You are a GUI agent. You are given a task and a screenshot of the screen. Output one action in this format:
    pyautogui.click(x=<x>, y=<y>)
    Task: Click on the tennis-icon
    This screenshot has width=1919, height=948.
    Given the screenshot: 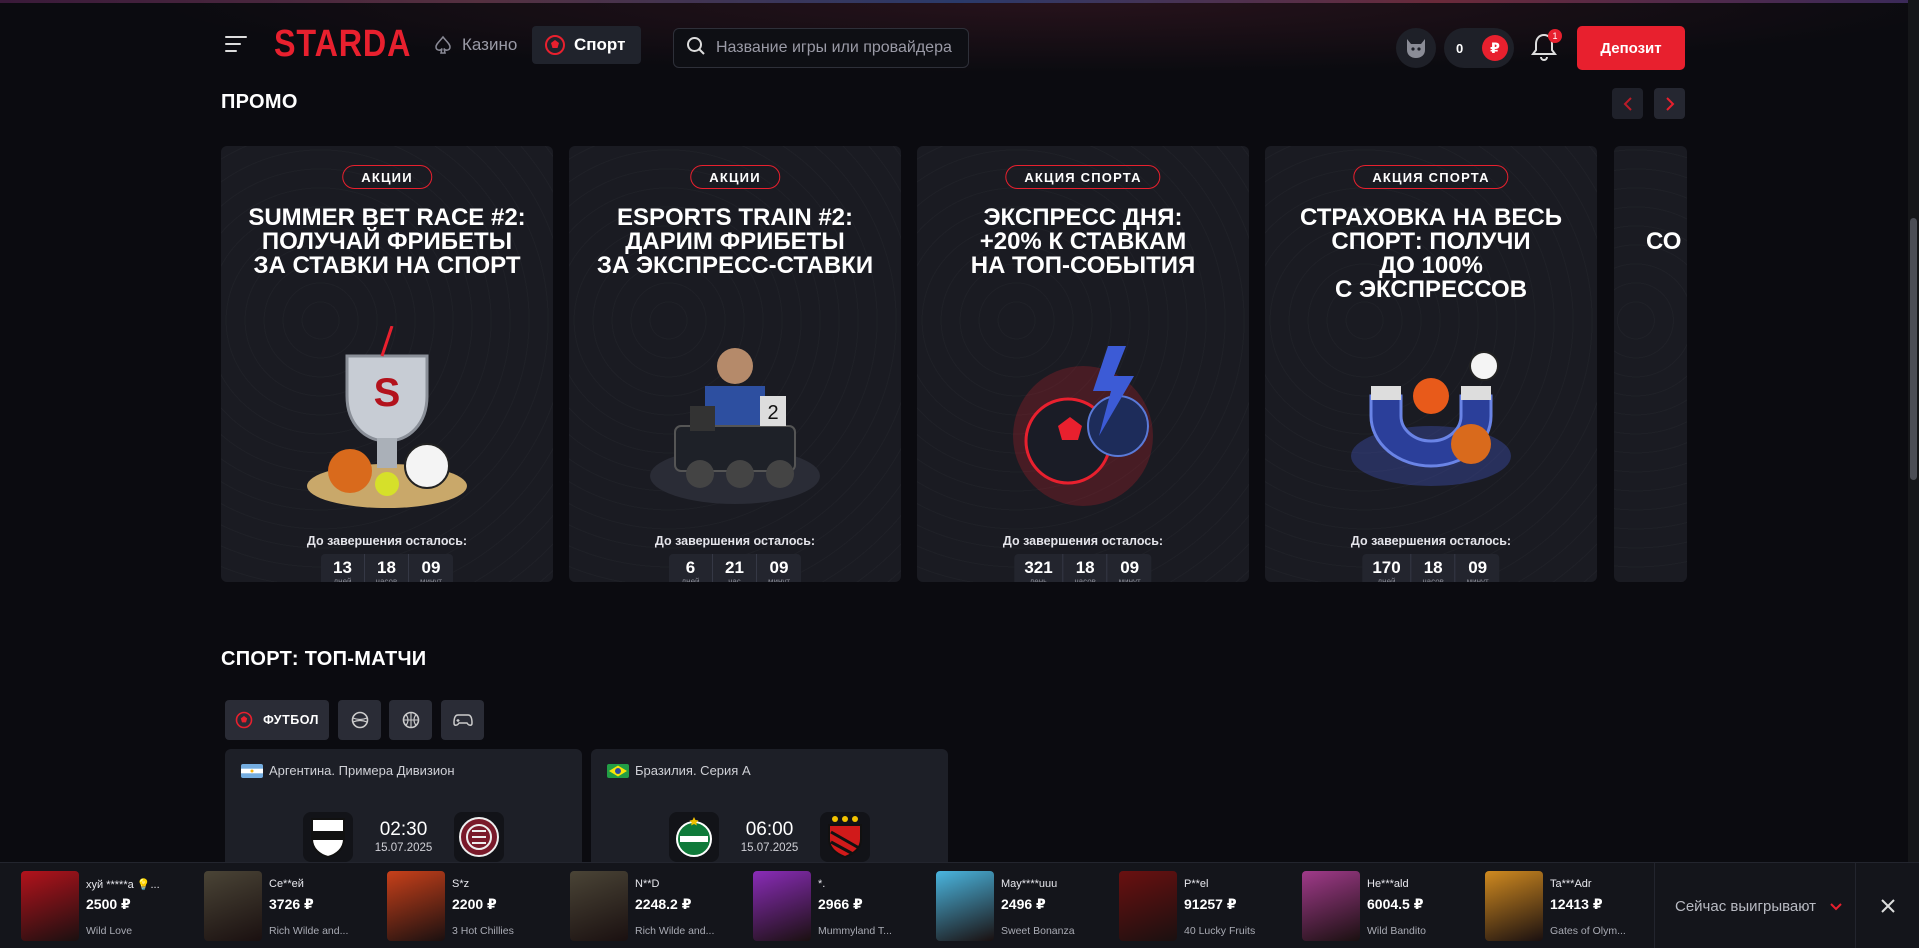 What is the action you would take?
    pyautogui.click(x=359, y=720)
    